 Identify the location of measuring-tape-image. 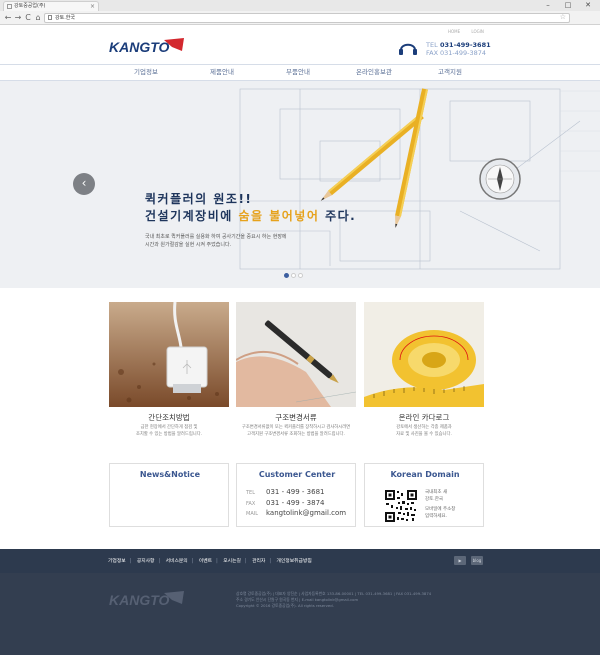
(424, 354).